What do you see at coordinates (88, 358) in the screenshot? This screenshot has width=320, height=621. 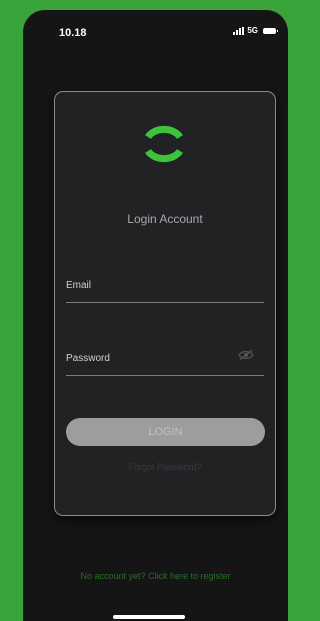 I see `password-label: Password` at bounding box center [88, 358].